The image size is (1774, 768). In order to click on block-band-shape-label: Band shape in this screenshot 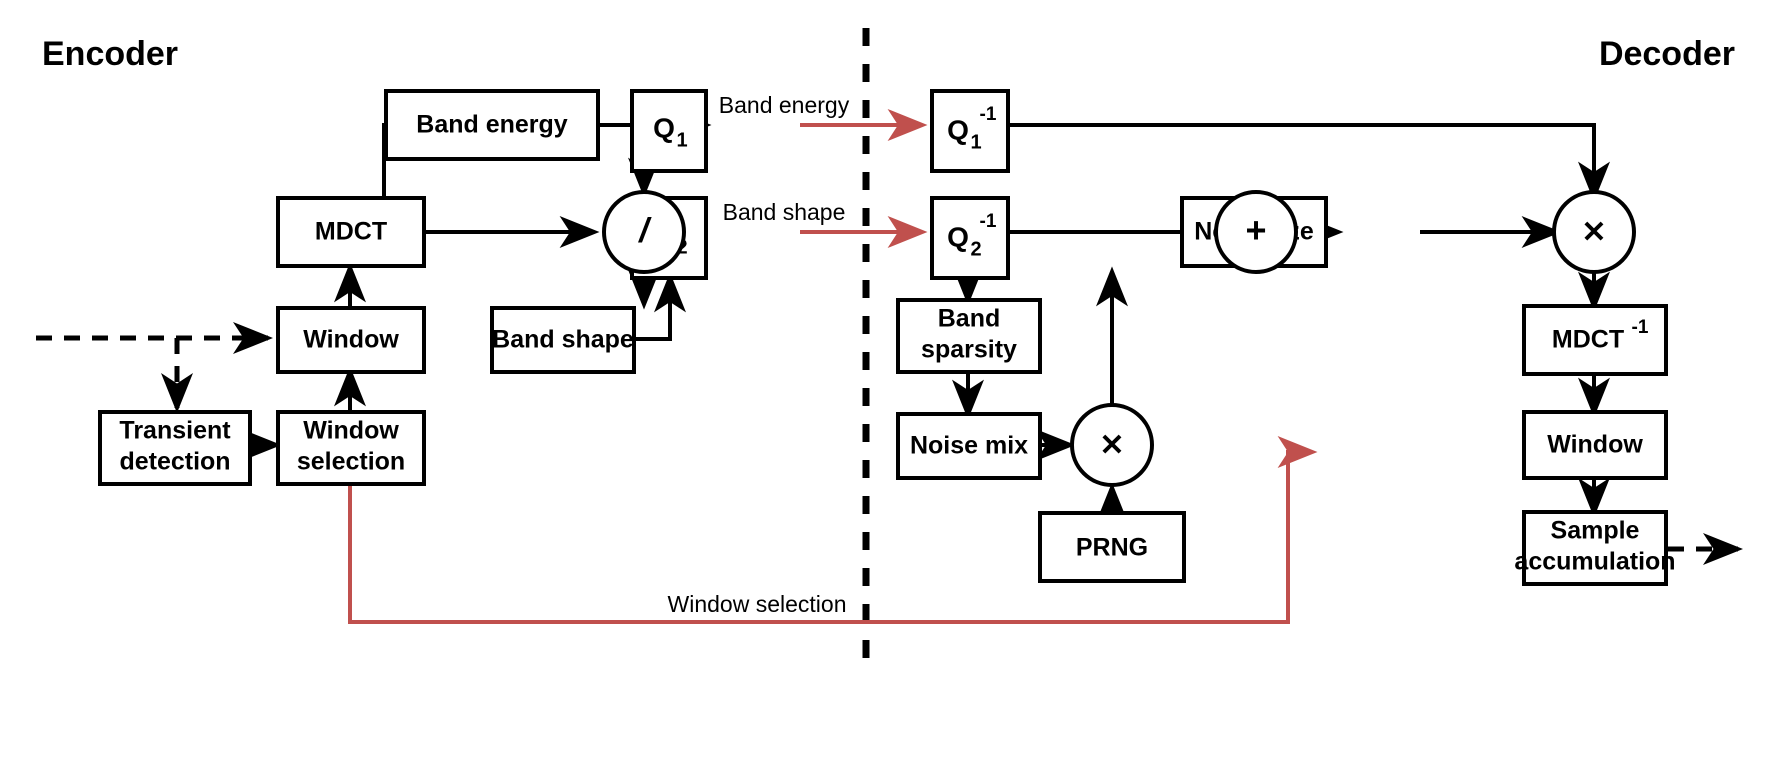, I will do `click(563, 340)`.